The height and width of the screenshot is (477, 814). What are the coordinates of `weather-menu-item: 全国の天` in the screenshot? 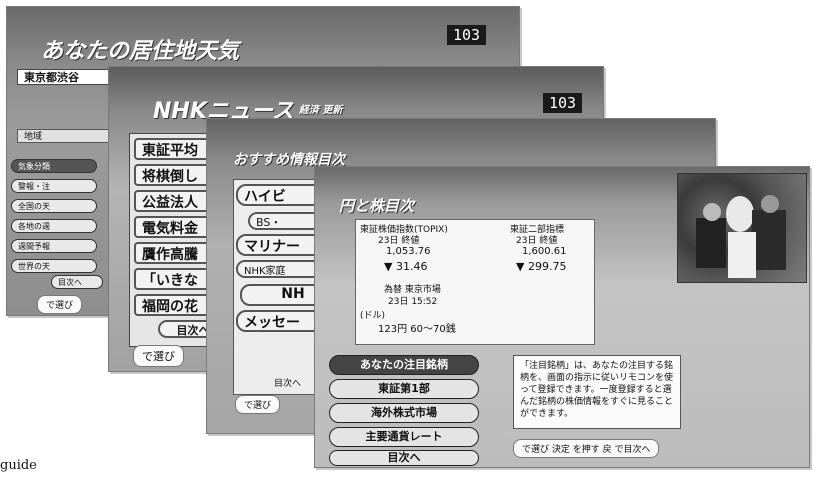 It's located at (54, 206).